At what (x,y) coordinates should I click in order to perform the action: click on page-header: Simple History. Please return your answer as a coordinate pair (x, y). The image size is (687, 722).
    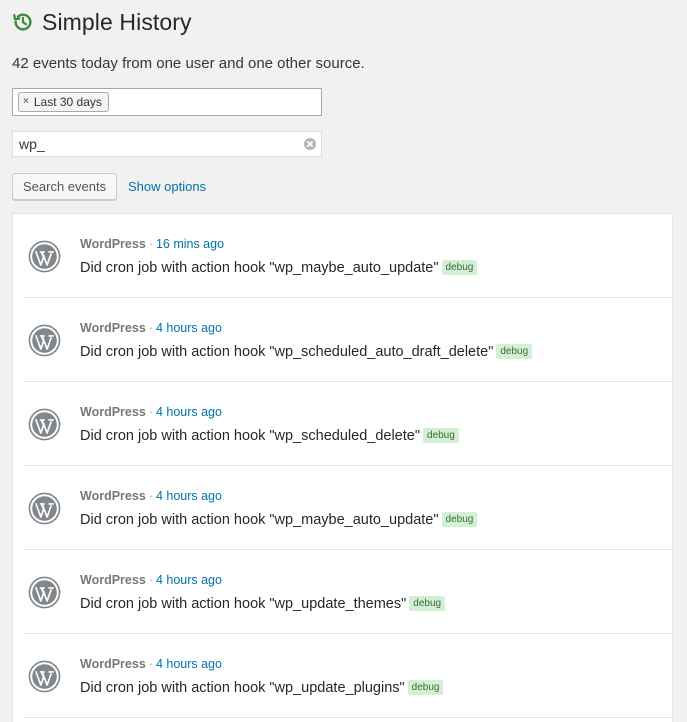
    Looking at the image, I should click on (102, 22).